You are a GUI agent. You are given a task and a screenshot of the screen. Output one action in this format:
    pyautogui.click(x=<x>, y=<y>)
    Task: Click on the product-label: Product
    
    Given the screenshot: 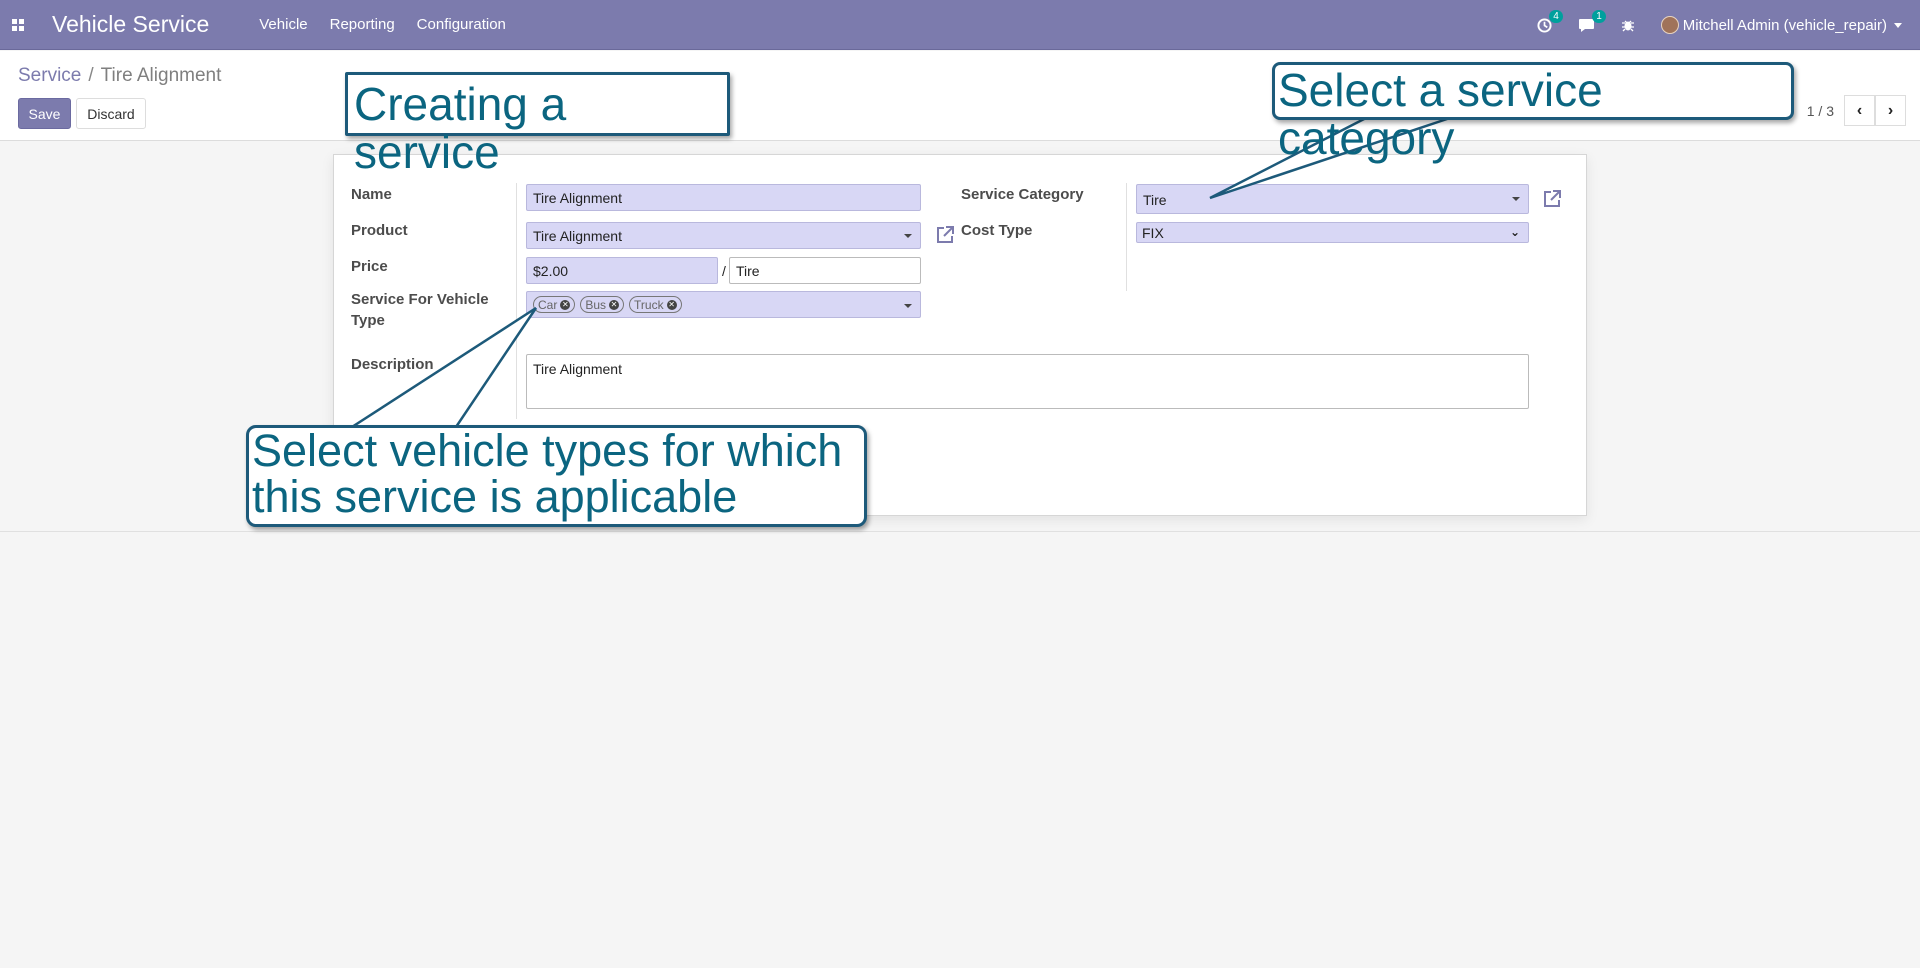 What is the action you would take?
    pyautogui.click(x=379, y=230)
    